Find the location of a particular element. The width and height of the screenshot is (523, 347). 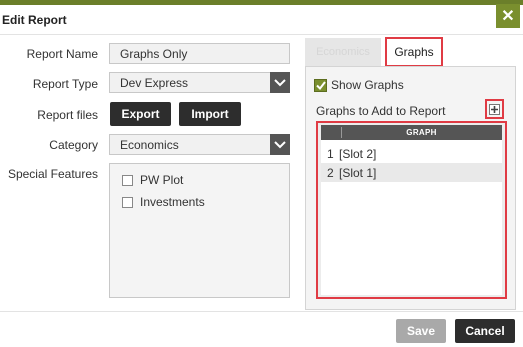

show-graphs-toggle: Show Graphs is located at coordinates (359, 85).